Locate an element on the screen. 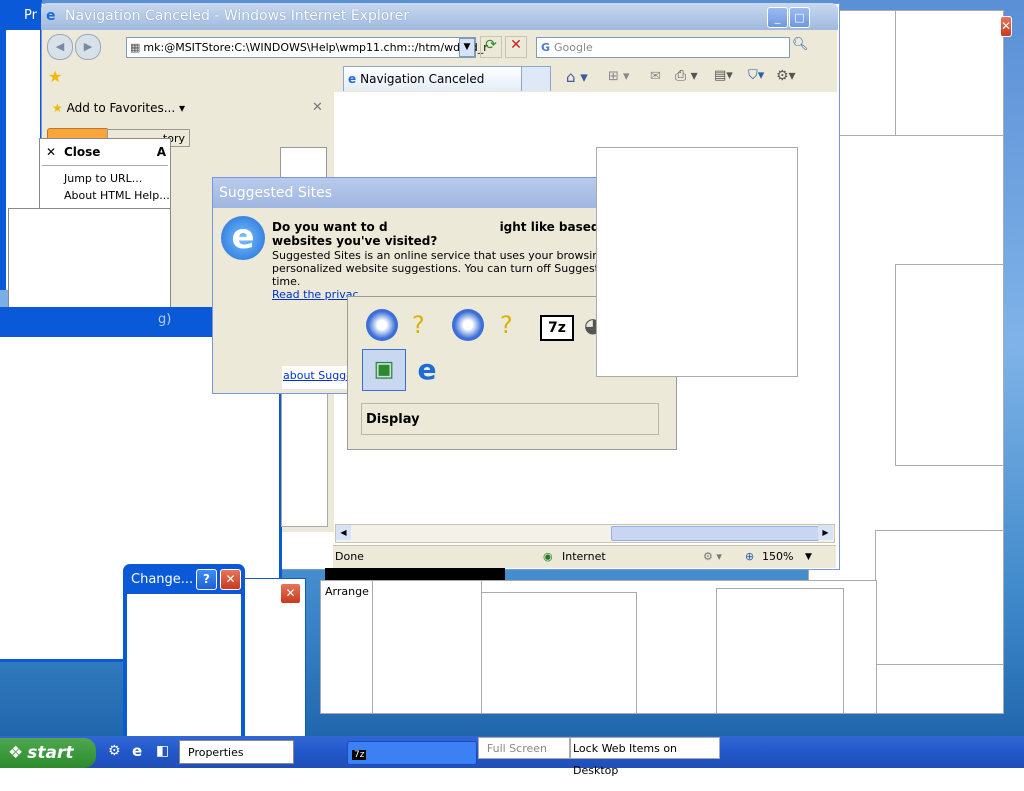 The image size is (1024, 791). quicklaunch-ie-icon: e is located at coordinates (137, 751).